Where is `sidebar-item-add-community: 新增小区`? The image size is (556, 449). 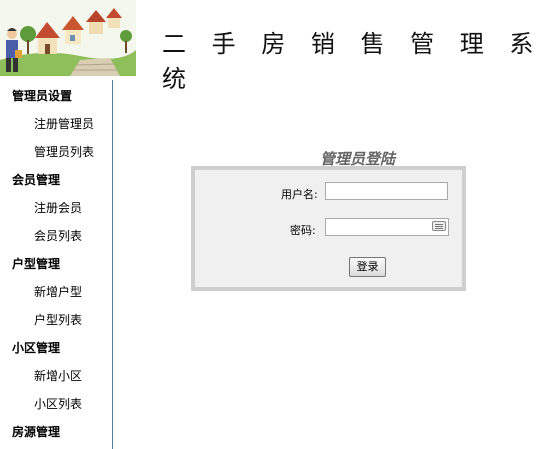 sidebar-item-add-community: 新增小区 is located at coordinates (58, 375).